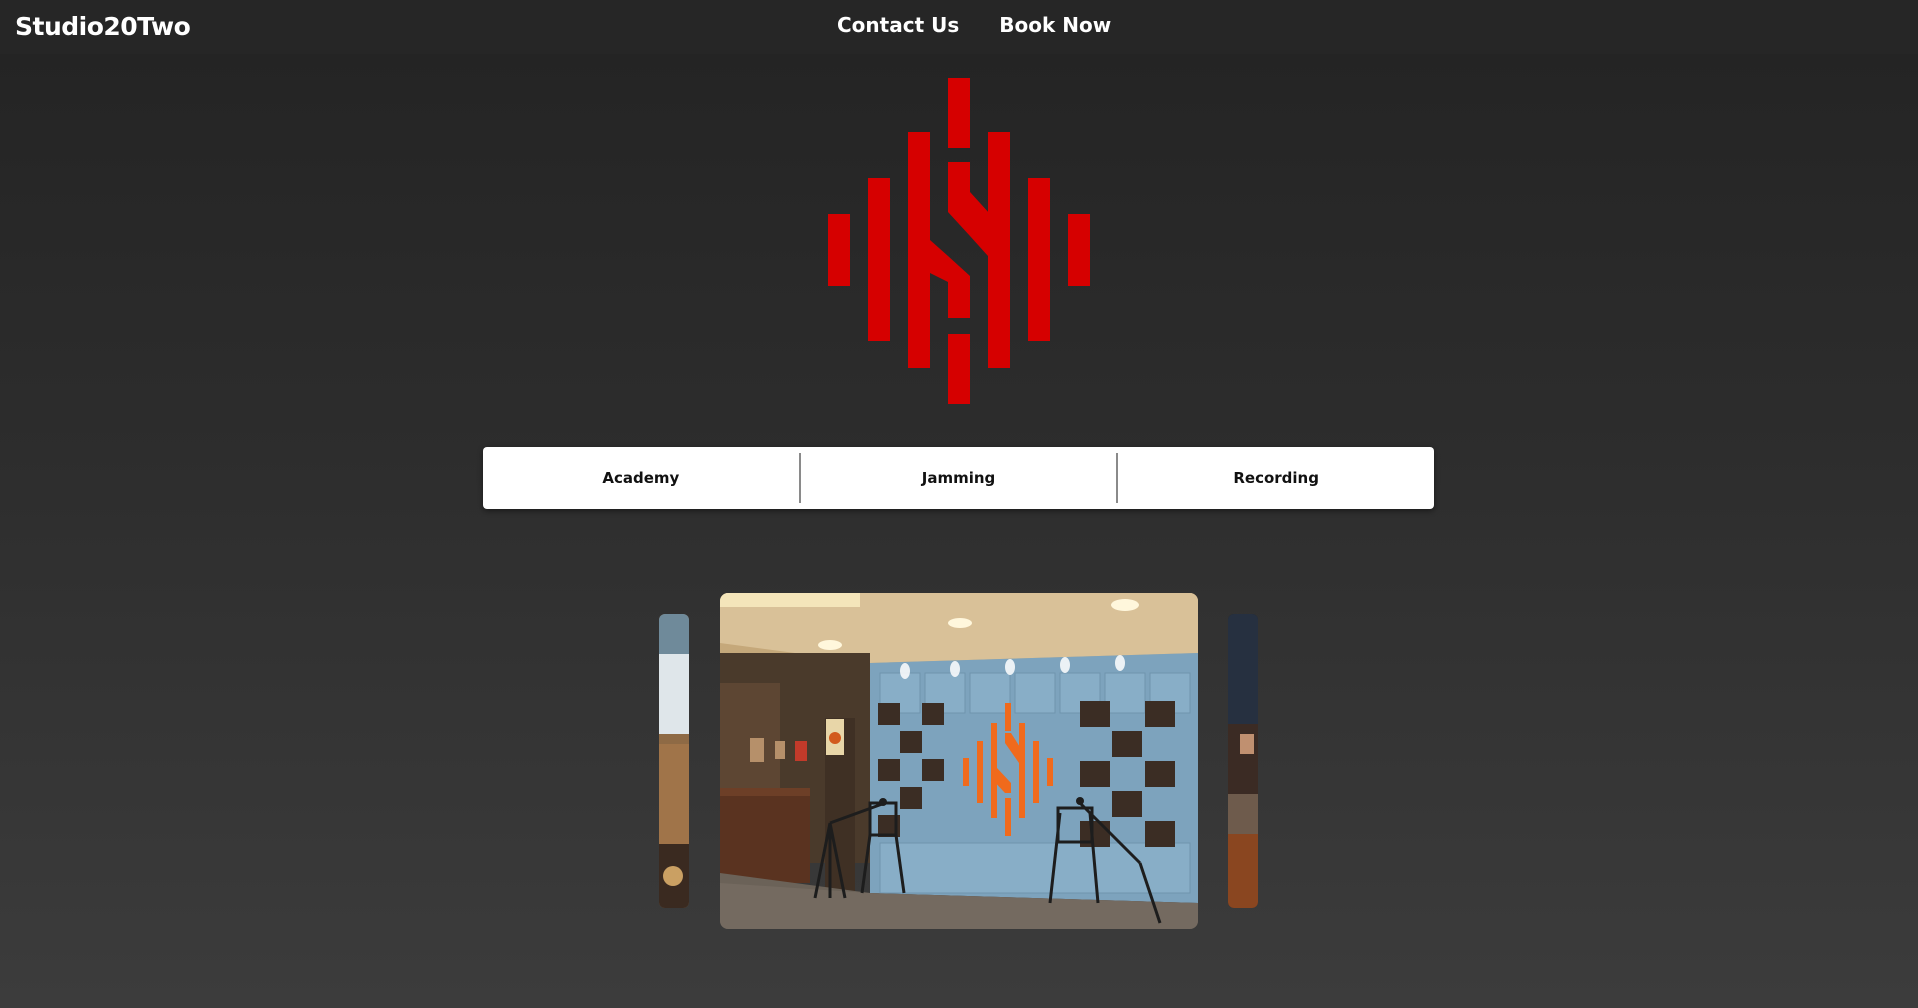 This screenshot has height=1008, width=1918. I want to click on studio-room-photo, so click(959, 761).